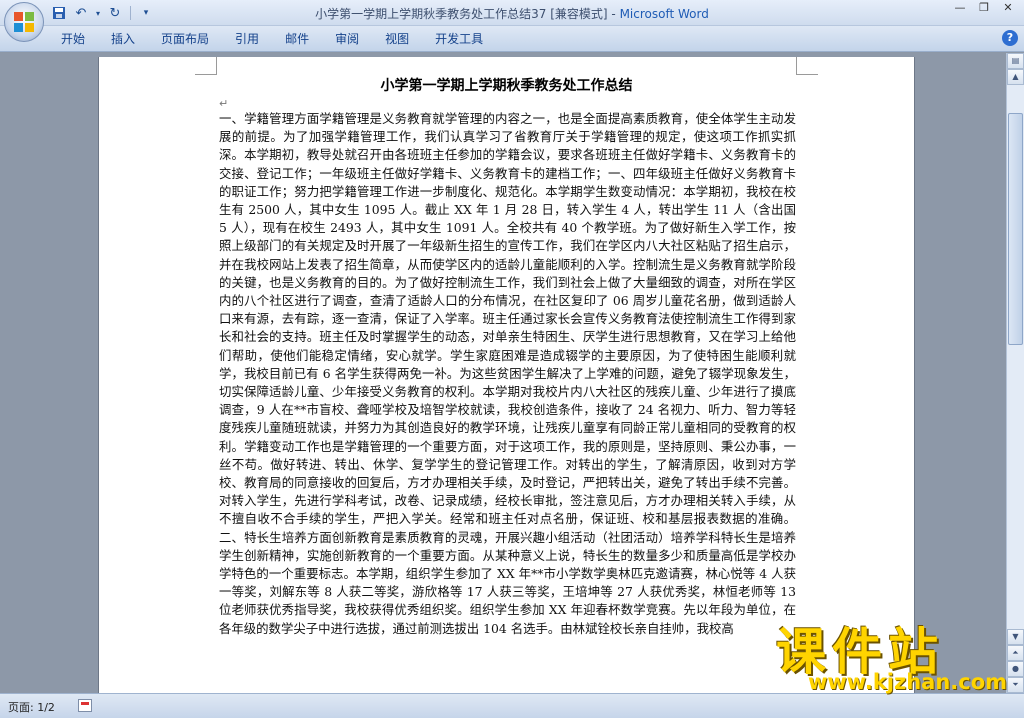 The image size is (1024, 718). I want to click on ribbon-tabs: 开始 插入 页面布局 引用 邮件 审阅 视图 开发工具, so click(272, 39).